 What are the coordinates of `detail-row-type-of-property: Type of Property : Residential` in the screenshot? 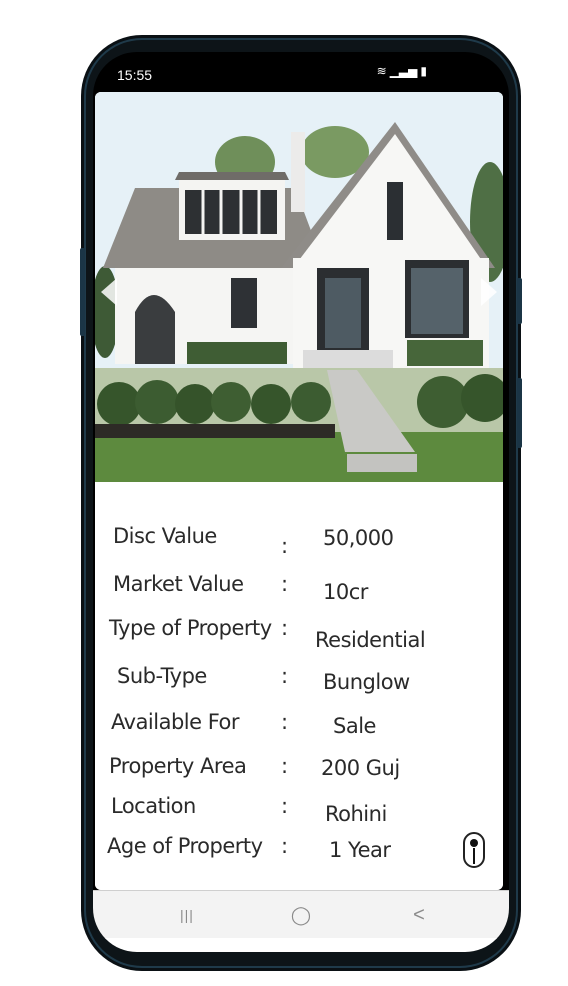 It's located at (299, 636).